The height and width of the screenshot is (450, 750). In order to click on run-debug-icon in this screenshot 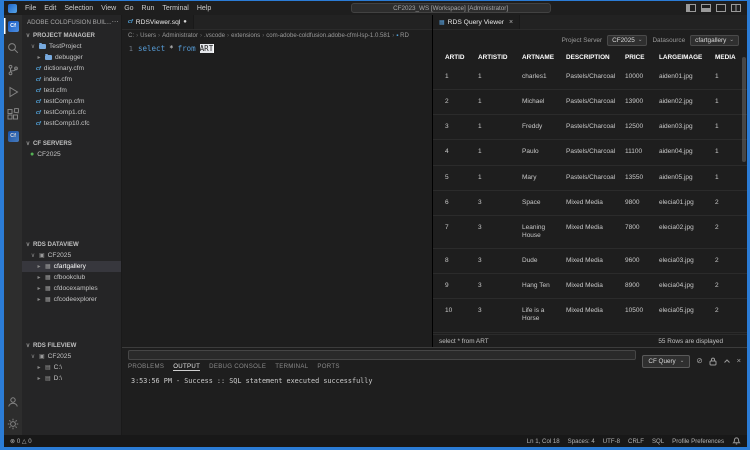, I will do `click(13, 92)`.